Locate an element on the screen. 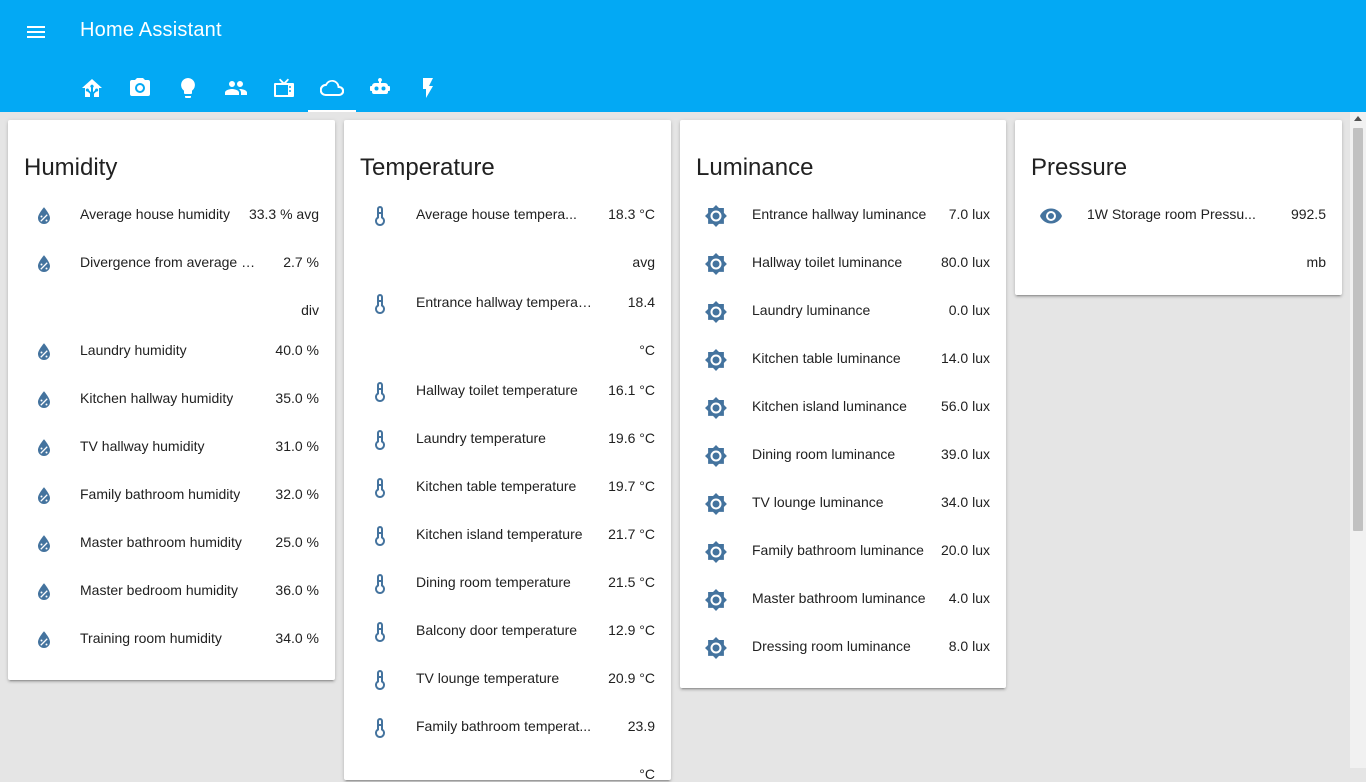 This screenshot has height=782, width=1366. entity-row: Kitchen island luminance 56.0 lux is located at coordinates (843, 408).